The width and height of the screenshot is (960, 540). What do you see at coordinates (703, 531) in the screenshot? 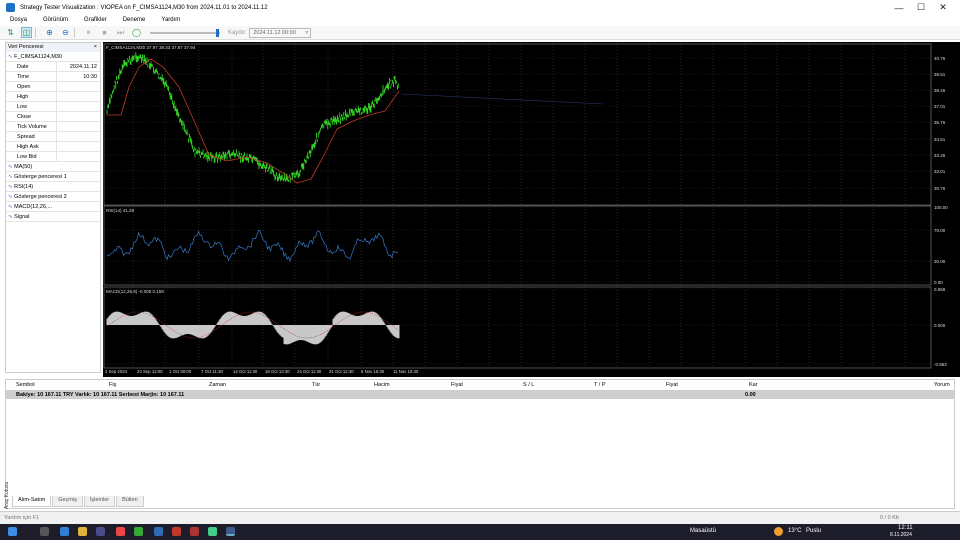
I see `desktop-label: Masaüstü` at bounding box center [703, 531].